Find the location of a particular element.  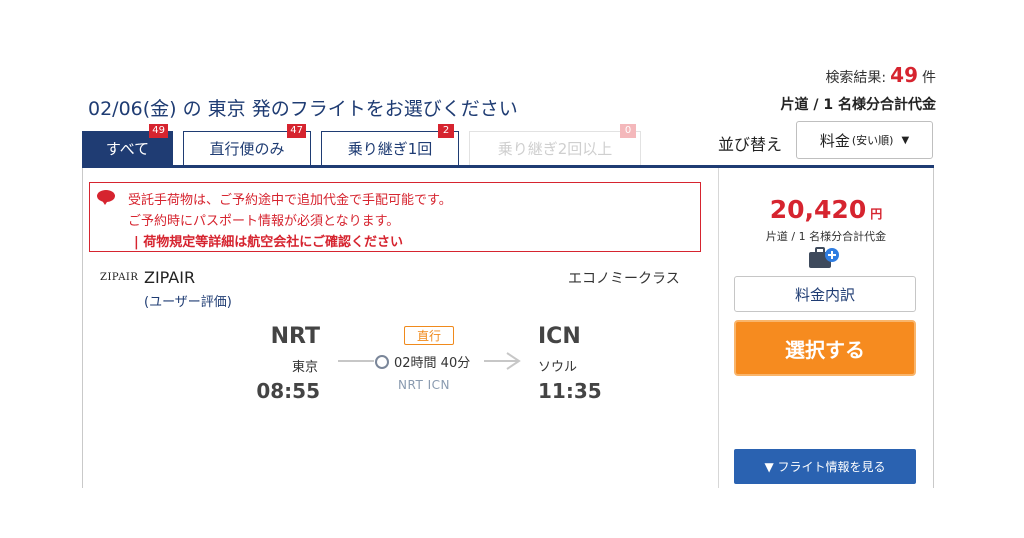

tab-all: すべて 49 is located at coordinates (127, 144).